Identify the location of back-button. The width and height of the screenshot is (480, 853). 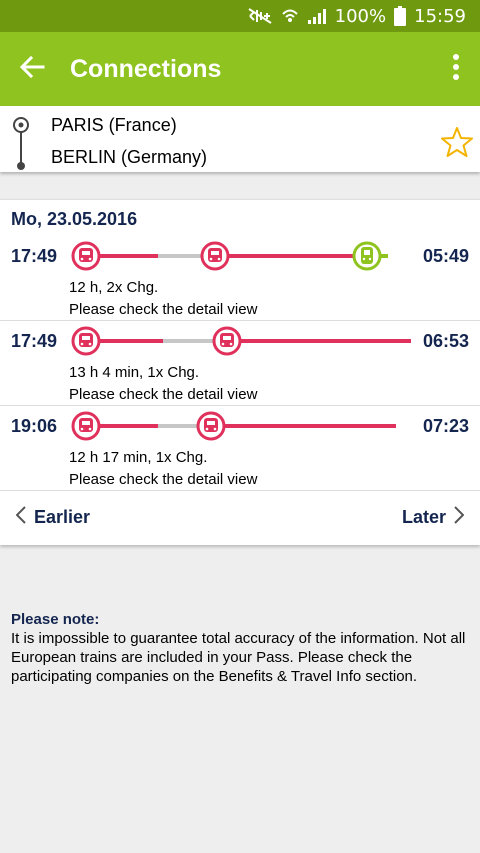
(32, 69).